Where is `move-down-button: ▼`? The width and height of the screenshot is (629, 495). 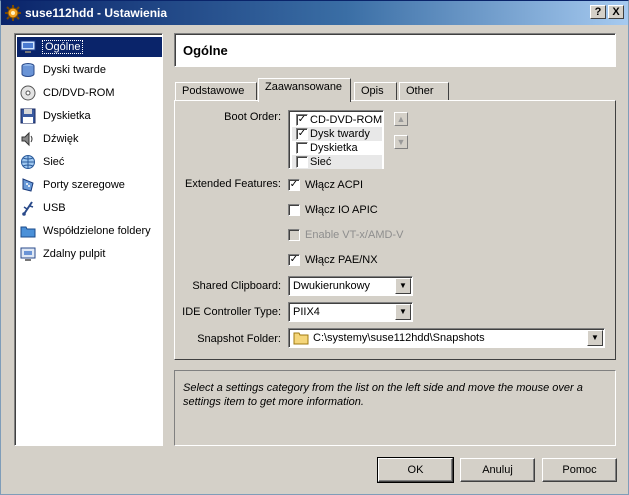 move-down-button: ▼ is located at coordinates (401, 142).